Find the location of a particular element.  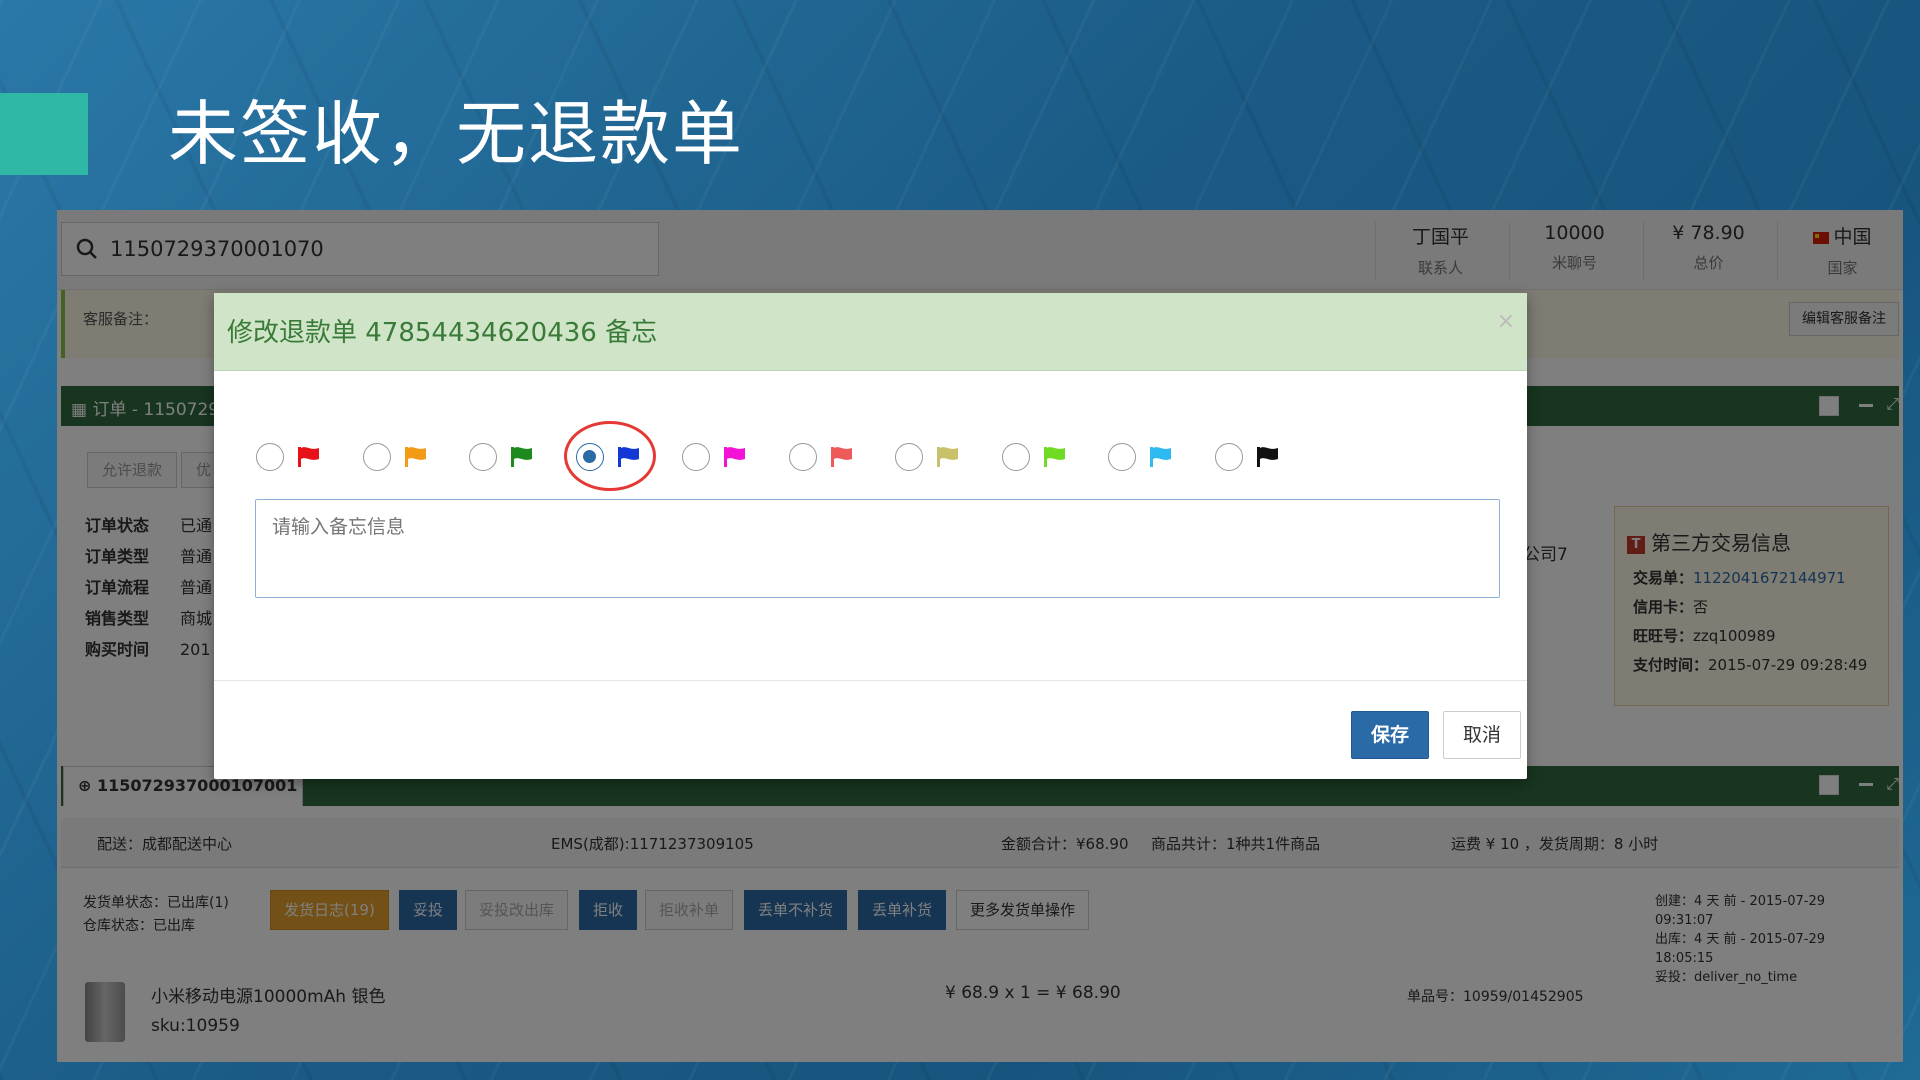

delivered-time: 妥投：deliver_no_time is located at coordinates (1726, 977).